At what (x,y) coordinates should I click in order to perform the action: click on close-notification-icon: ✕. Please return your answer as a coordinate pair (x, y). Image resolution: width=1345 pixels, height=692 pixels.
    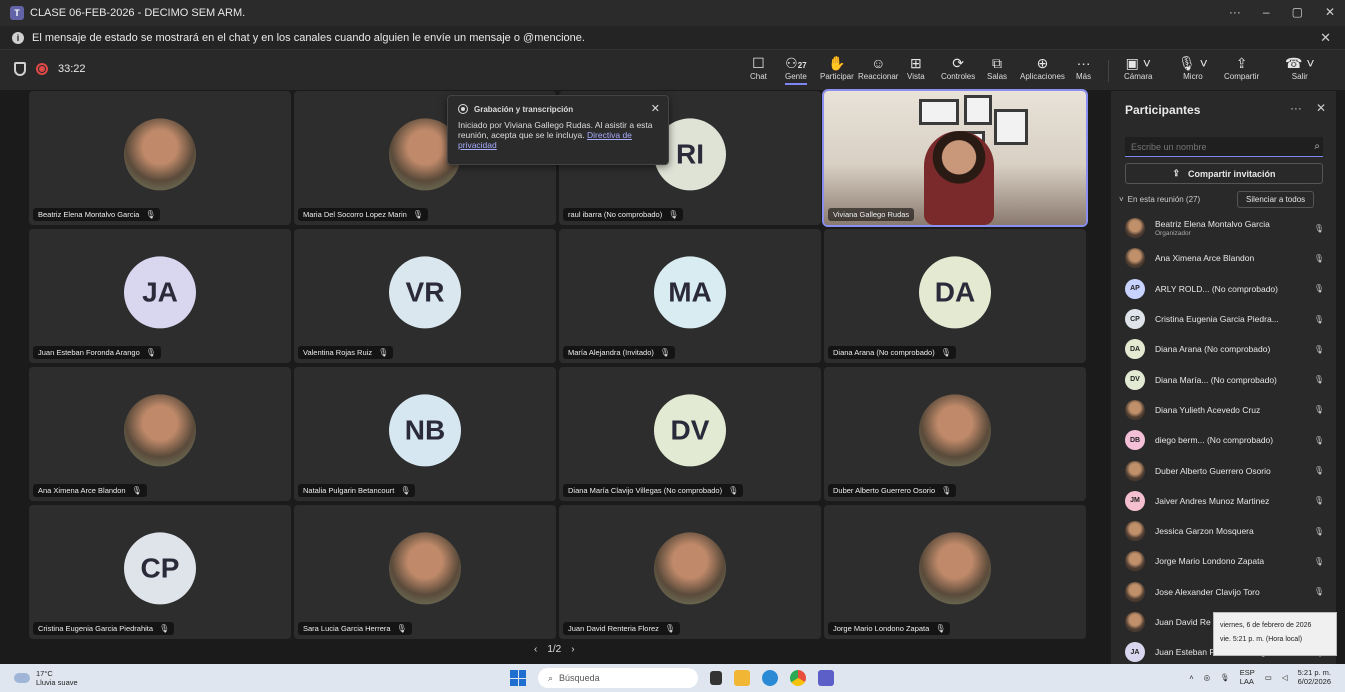
    Looking at the image, I should click on (655, 108).